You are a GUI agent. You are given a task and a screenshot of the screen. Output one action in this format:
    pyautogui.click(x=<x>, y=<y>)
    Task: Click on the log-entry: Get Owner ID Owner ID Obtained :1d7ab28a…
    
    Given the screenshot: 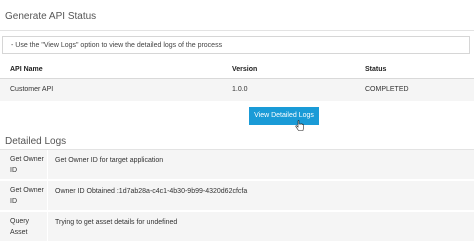 What is the action you would take?
    pyautogui.click(x=237, y=196)
    